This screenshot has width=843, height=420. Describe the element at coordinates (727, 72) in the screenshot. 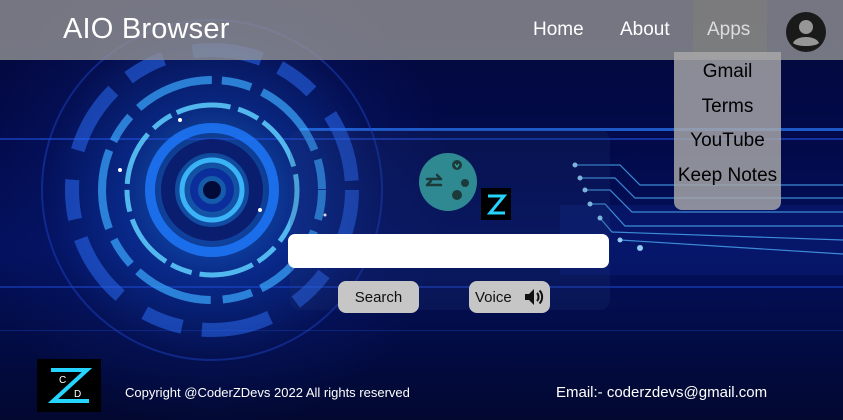

I see `menu-item-gmail: Gmail` at that location.